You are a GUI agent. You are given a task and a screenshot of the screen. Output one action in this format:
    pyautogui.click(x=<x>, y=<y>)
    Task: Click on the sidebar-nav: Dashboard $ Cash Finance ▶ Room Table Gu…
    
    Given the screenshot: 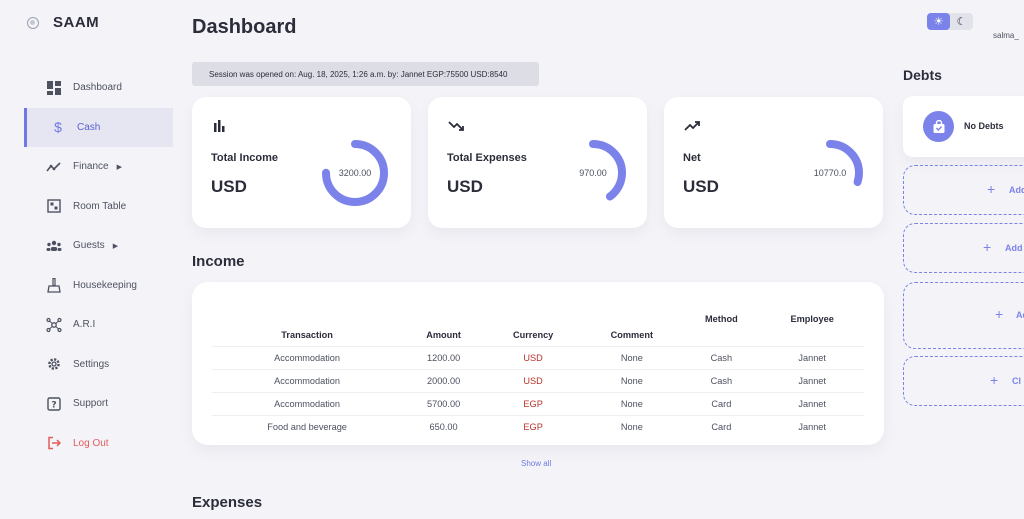 What is the action you would take?
    pyautogui.click(x=98, y=265)
    